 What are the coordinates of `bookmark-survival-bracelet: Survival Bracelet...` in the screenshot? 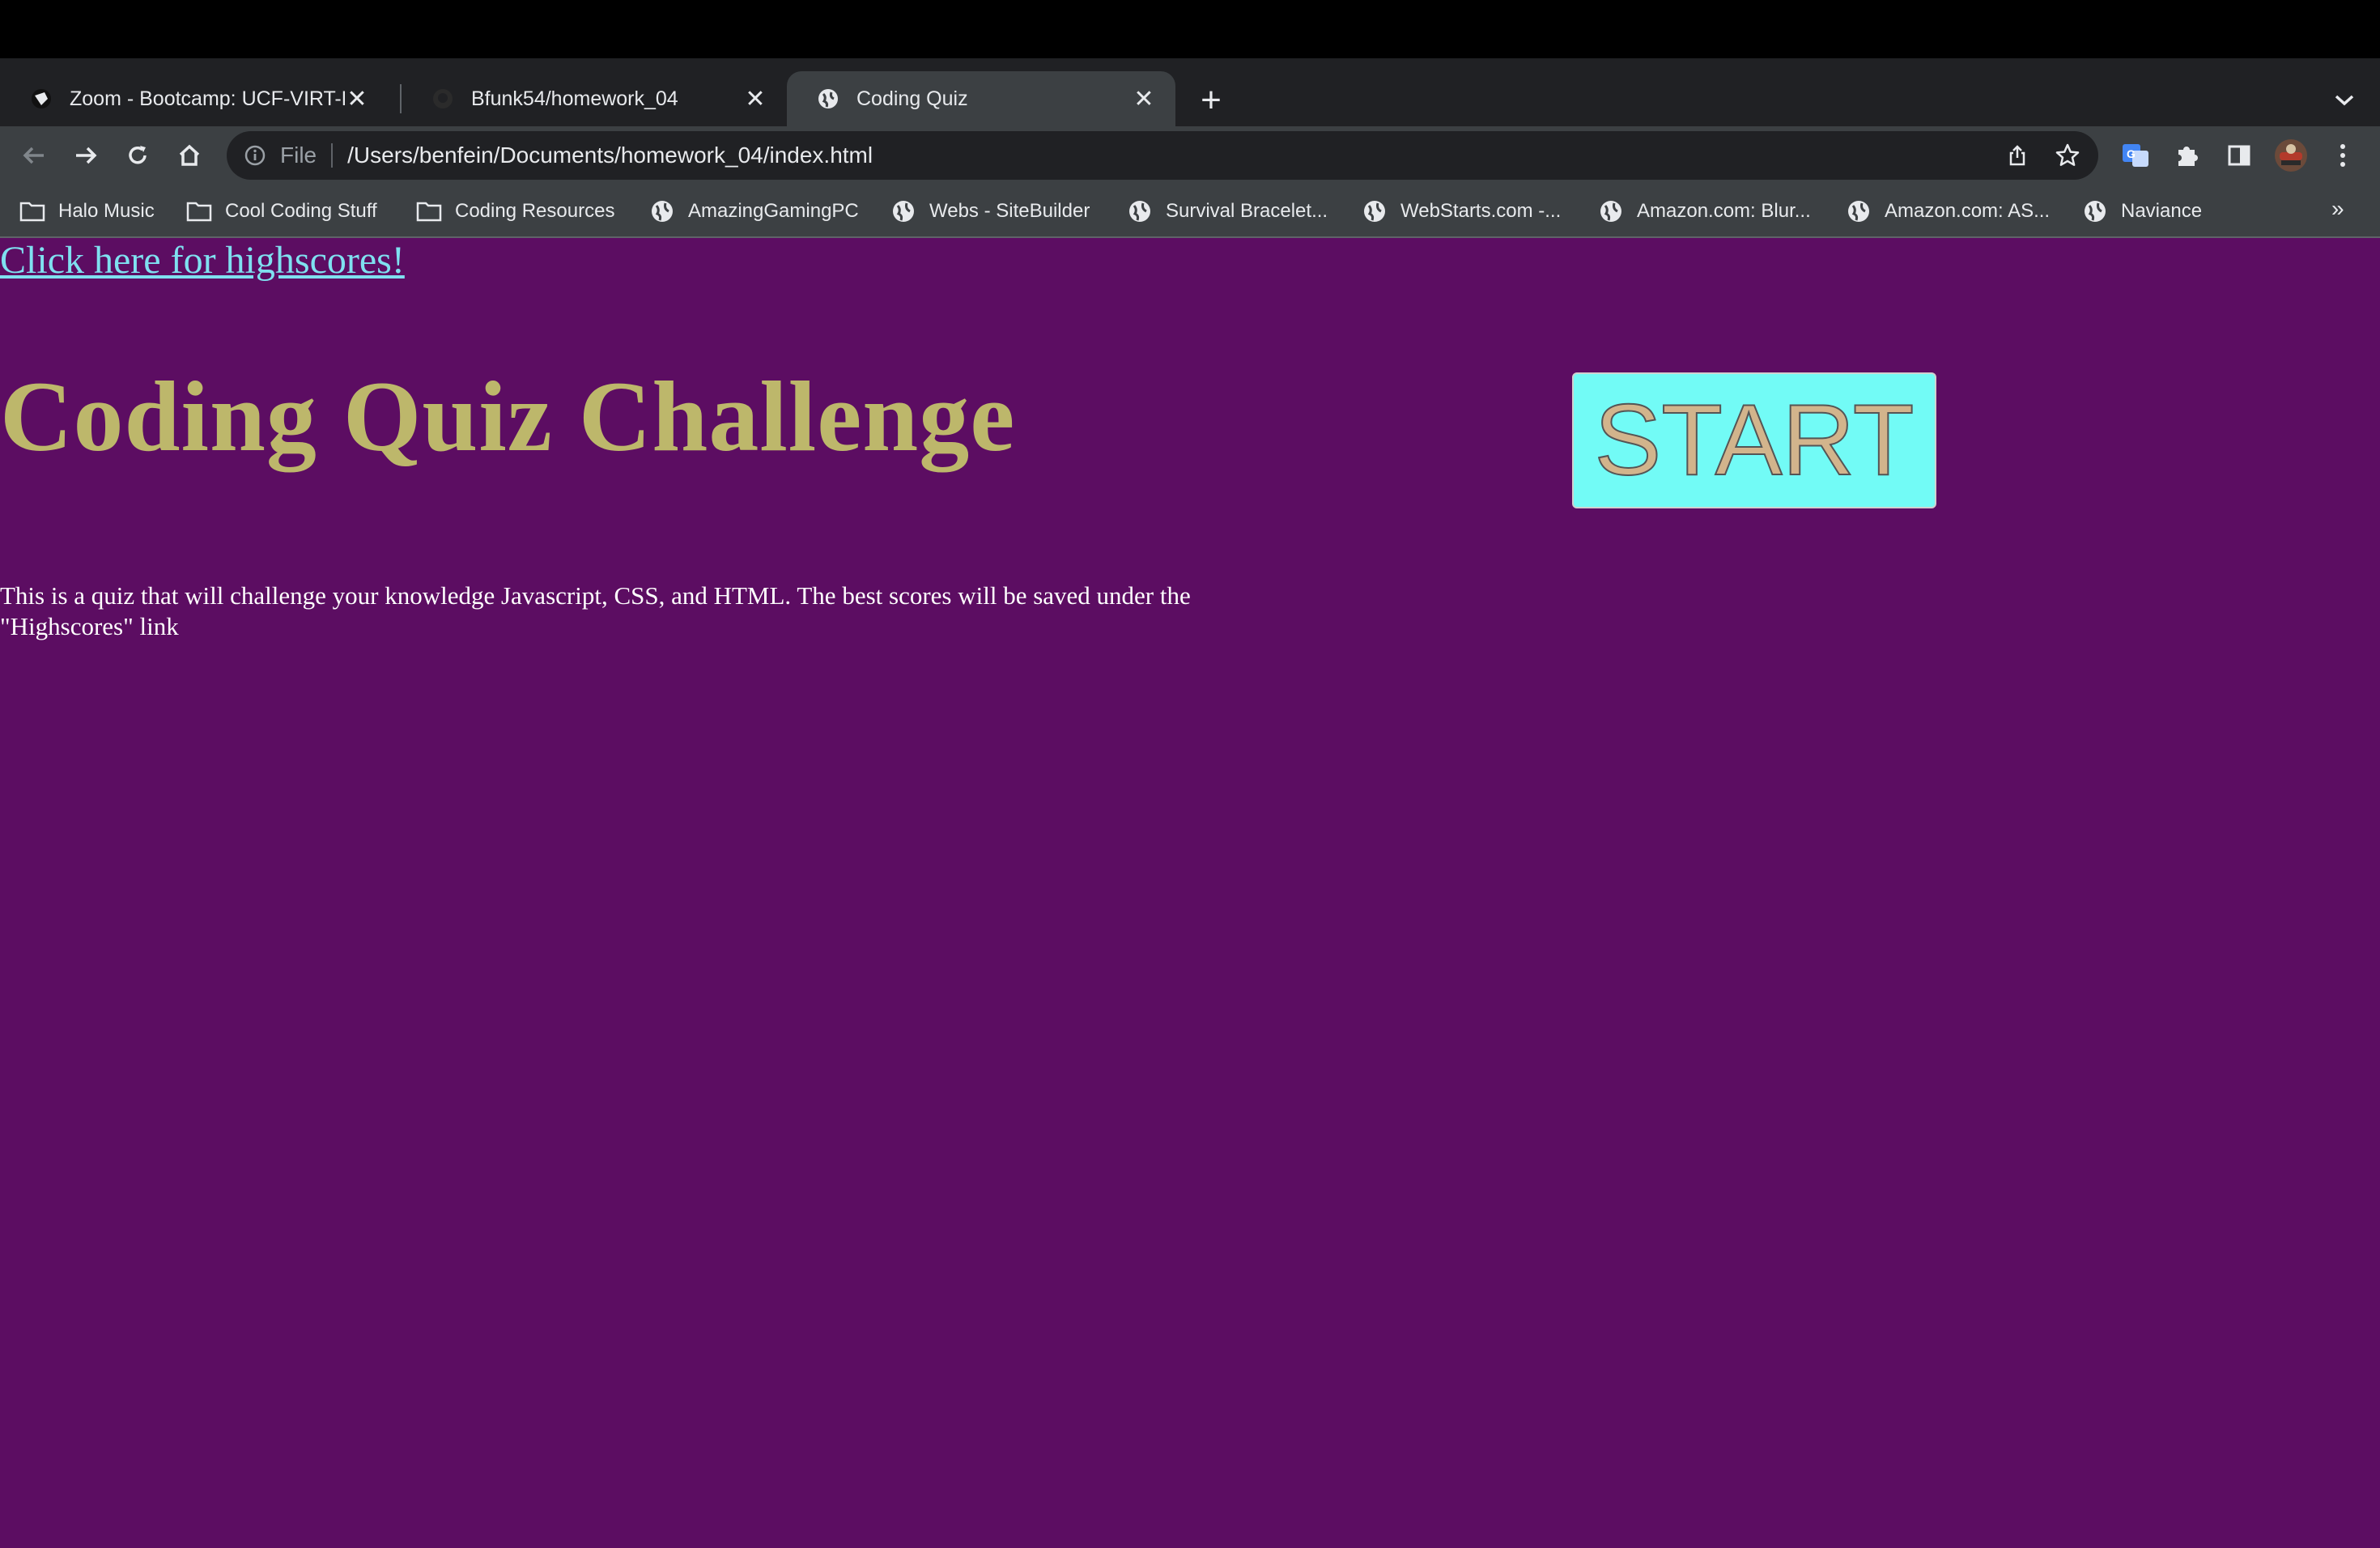 It's located at (1228, 211).